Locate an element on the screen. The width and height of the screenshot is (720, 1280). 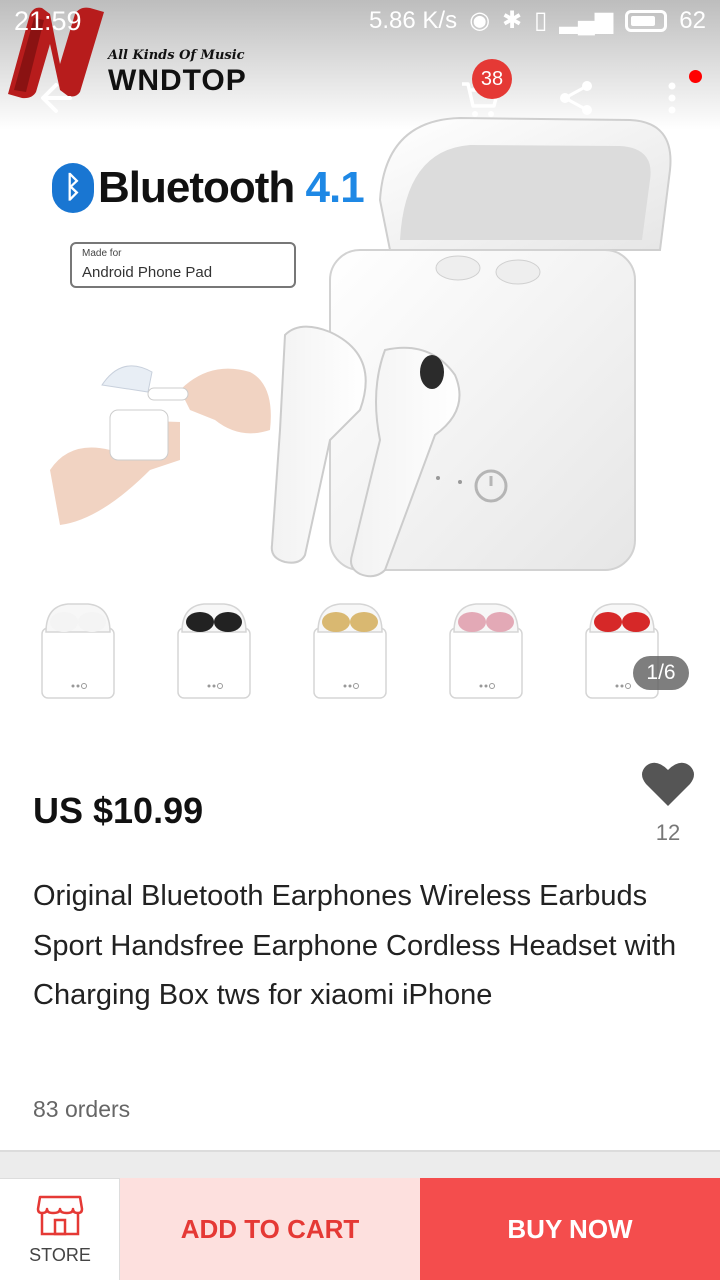
hotspot-icon: ◉ is located at coordinates (480, 20).